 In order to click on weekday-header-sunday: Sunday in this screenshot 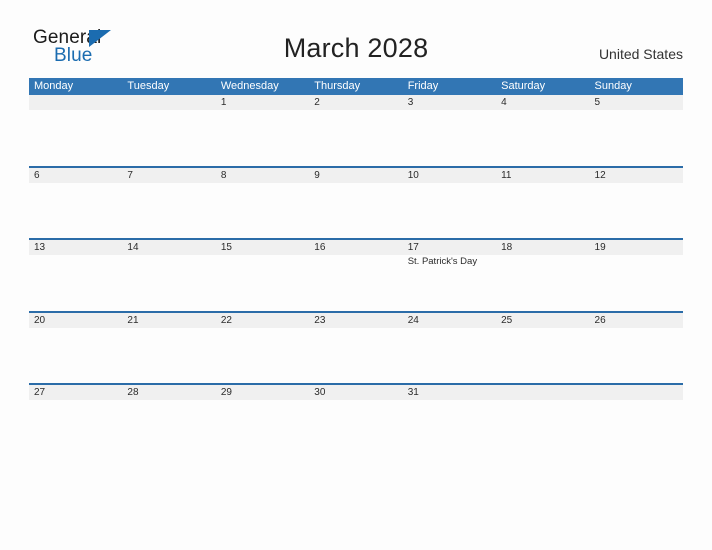, I will do `click(613, 86)`.